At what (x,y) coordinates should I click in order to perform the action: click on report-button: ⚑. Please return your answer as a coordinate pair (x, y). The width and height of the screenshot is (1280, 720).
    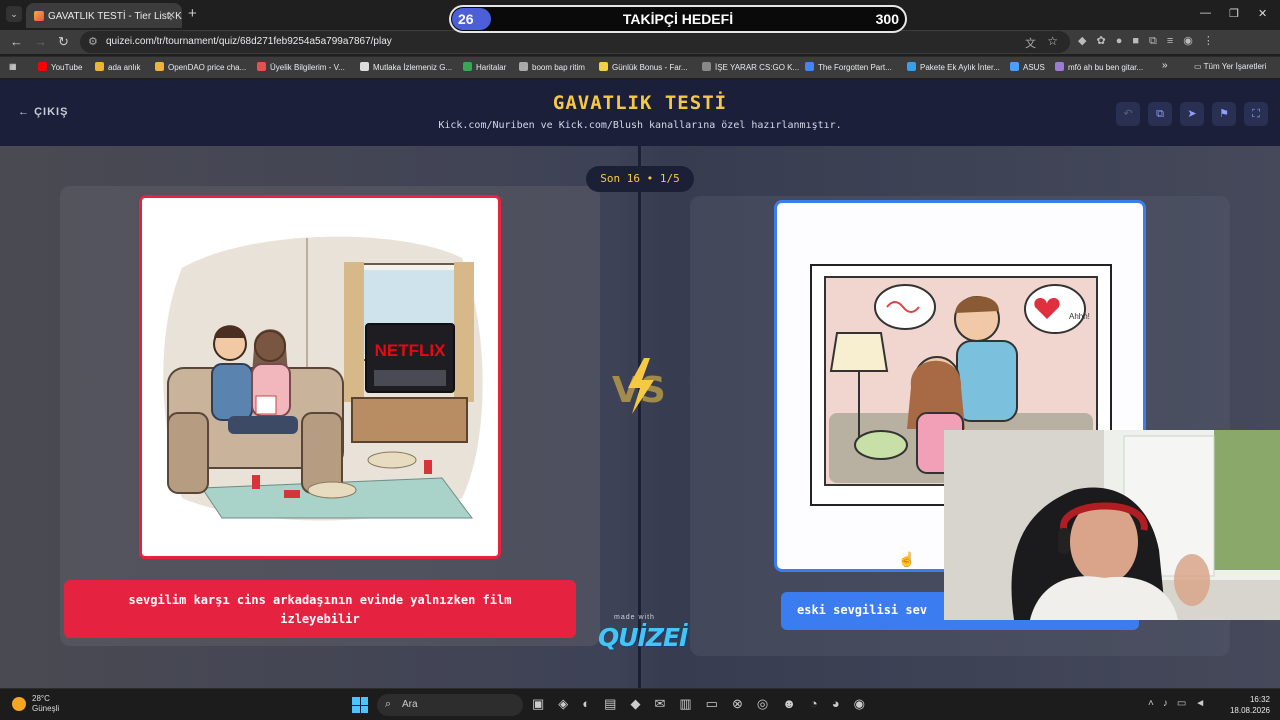
    Looking at the image, I should click on (1224, 114).